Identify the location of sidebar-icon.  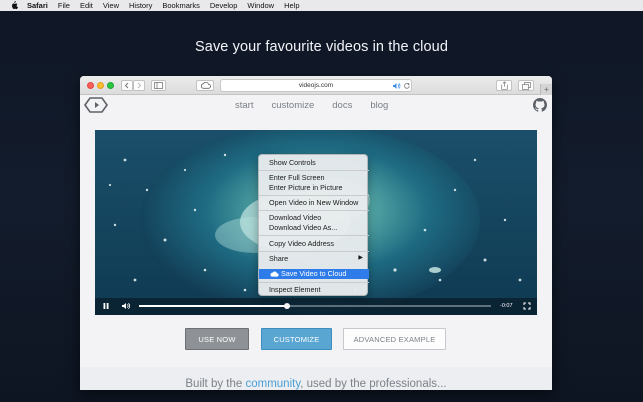
(158, 85).